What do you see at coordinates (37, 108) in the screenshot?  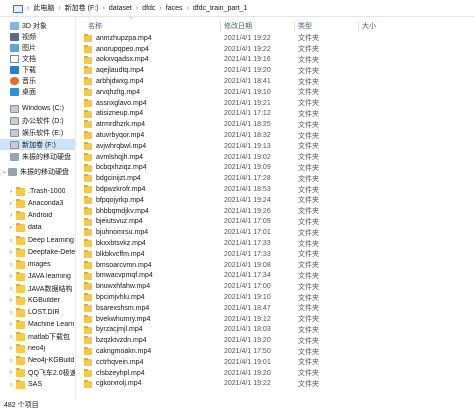 I see `nav-item-drive-c: Windows (C:)` at bounding box center [37, 108].